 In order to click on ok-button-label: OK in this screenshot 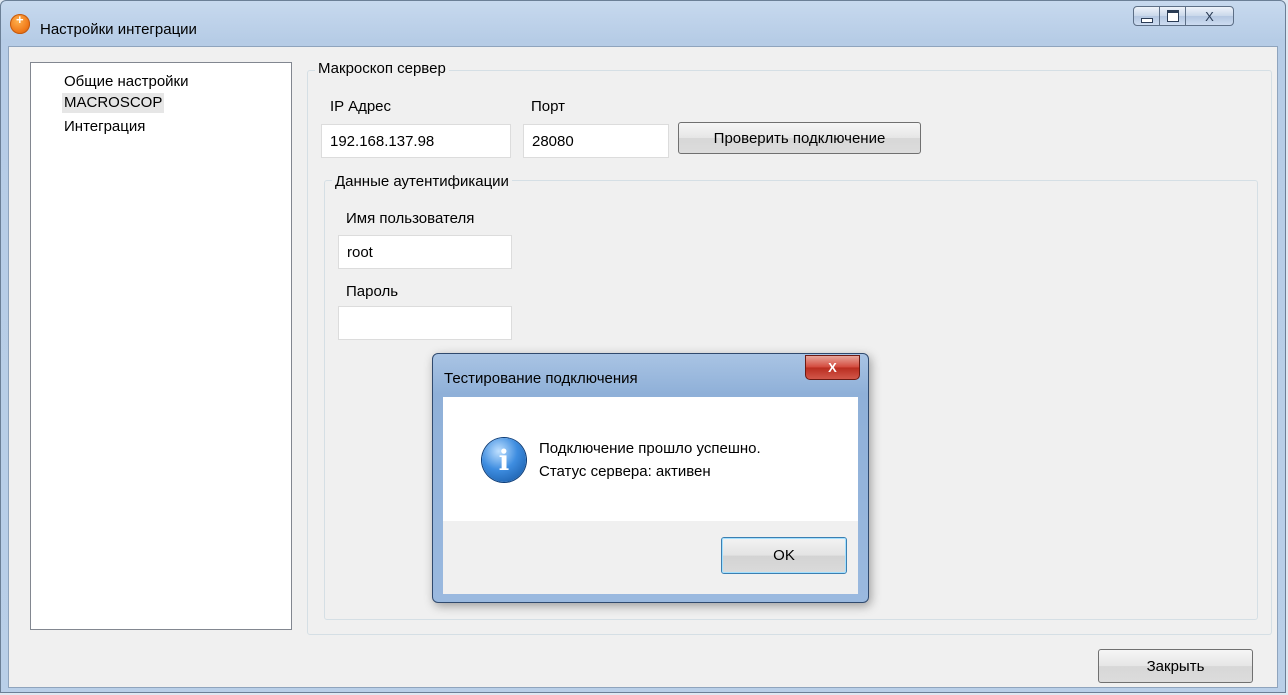, I will do `click(784, 555)`.